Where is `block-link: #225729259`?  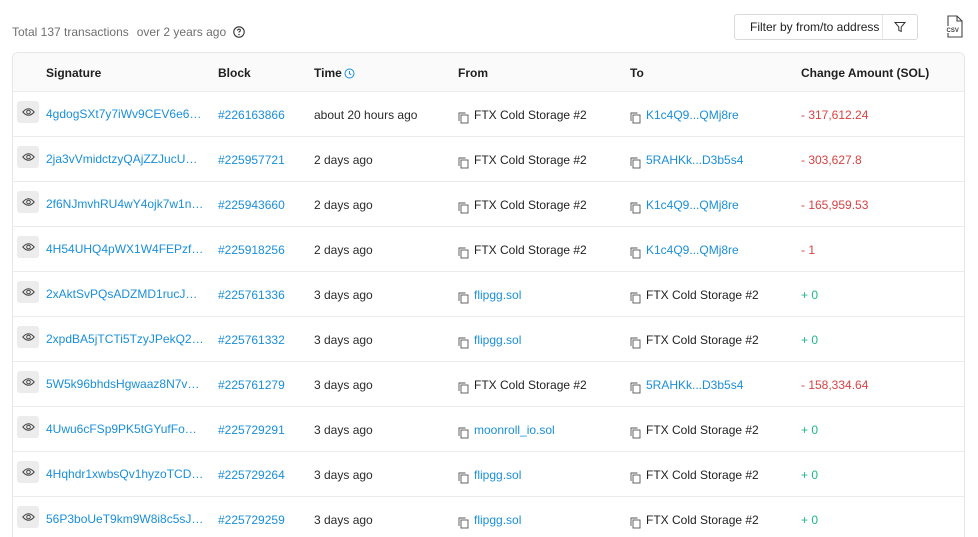 block-link: #225729259 is located at coordinates (251, 517).